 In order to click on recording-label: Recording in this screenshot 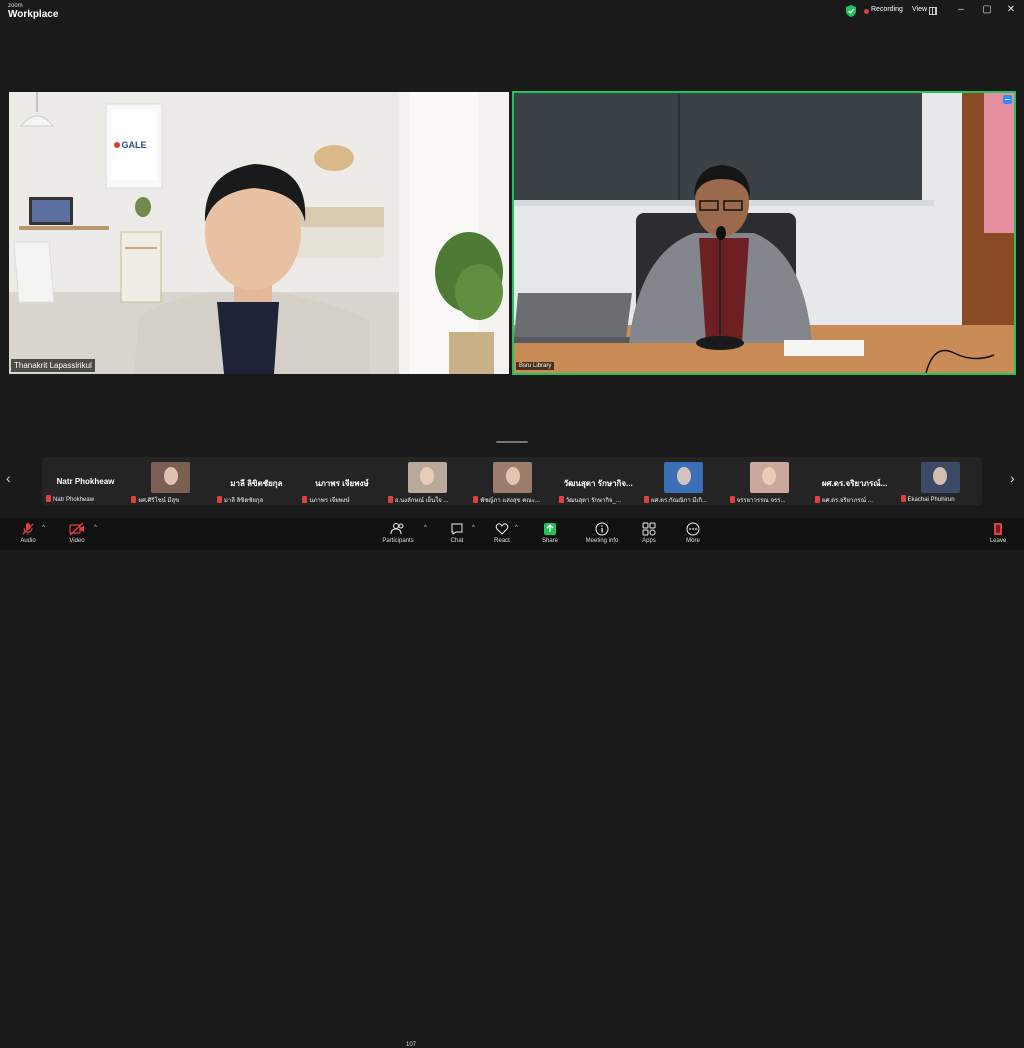, I will do `click(887, 9)`.